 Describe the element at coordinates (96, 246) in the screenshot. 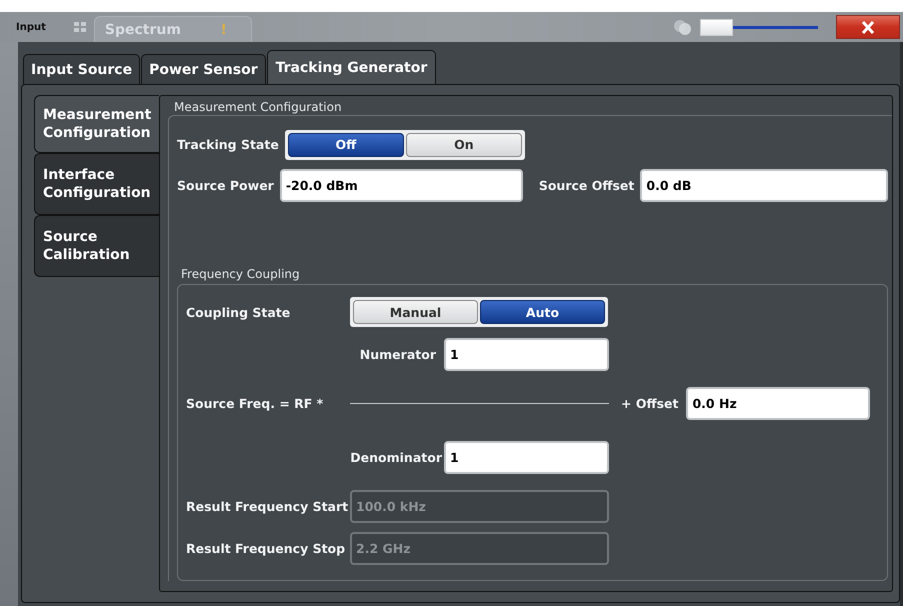

I see `side-tab: Source Calibration` at that location.